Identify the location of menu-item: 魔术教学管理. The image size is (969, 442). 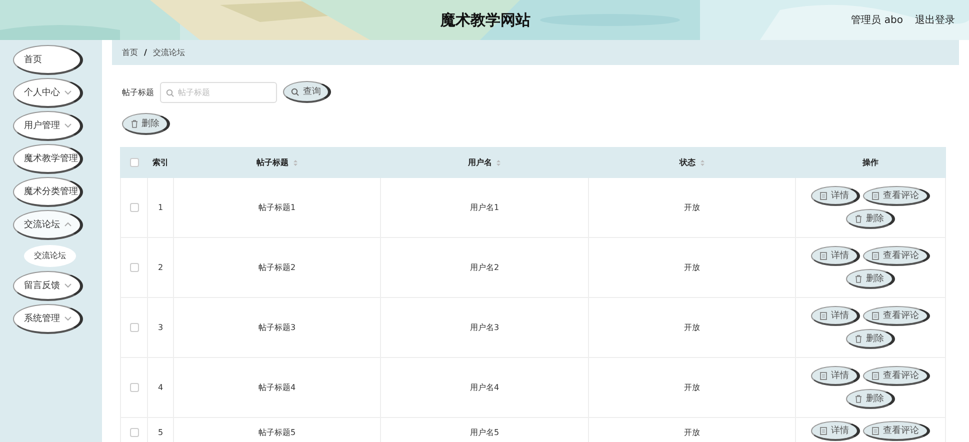
(48, 159).